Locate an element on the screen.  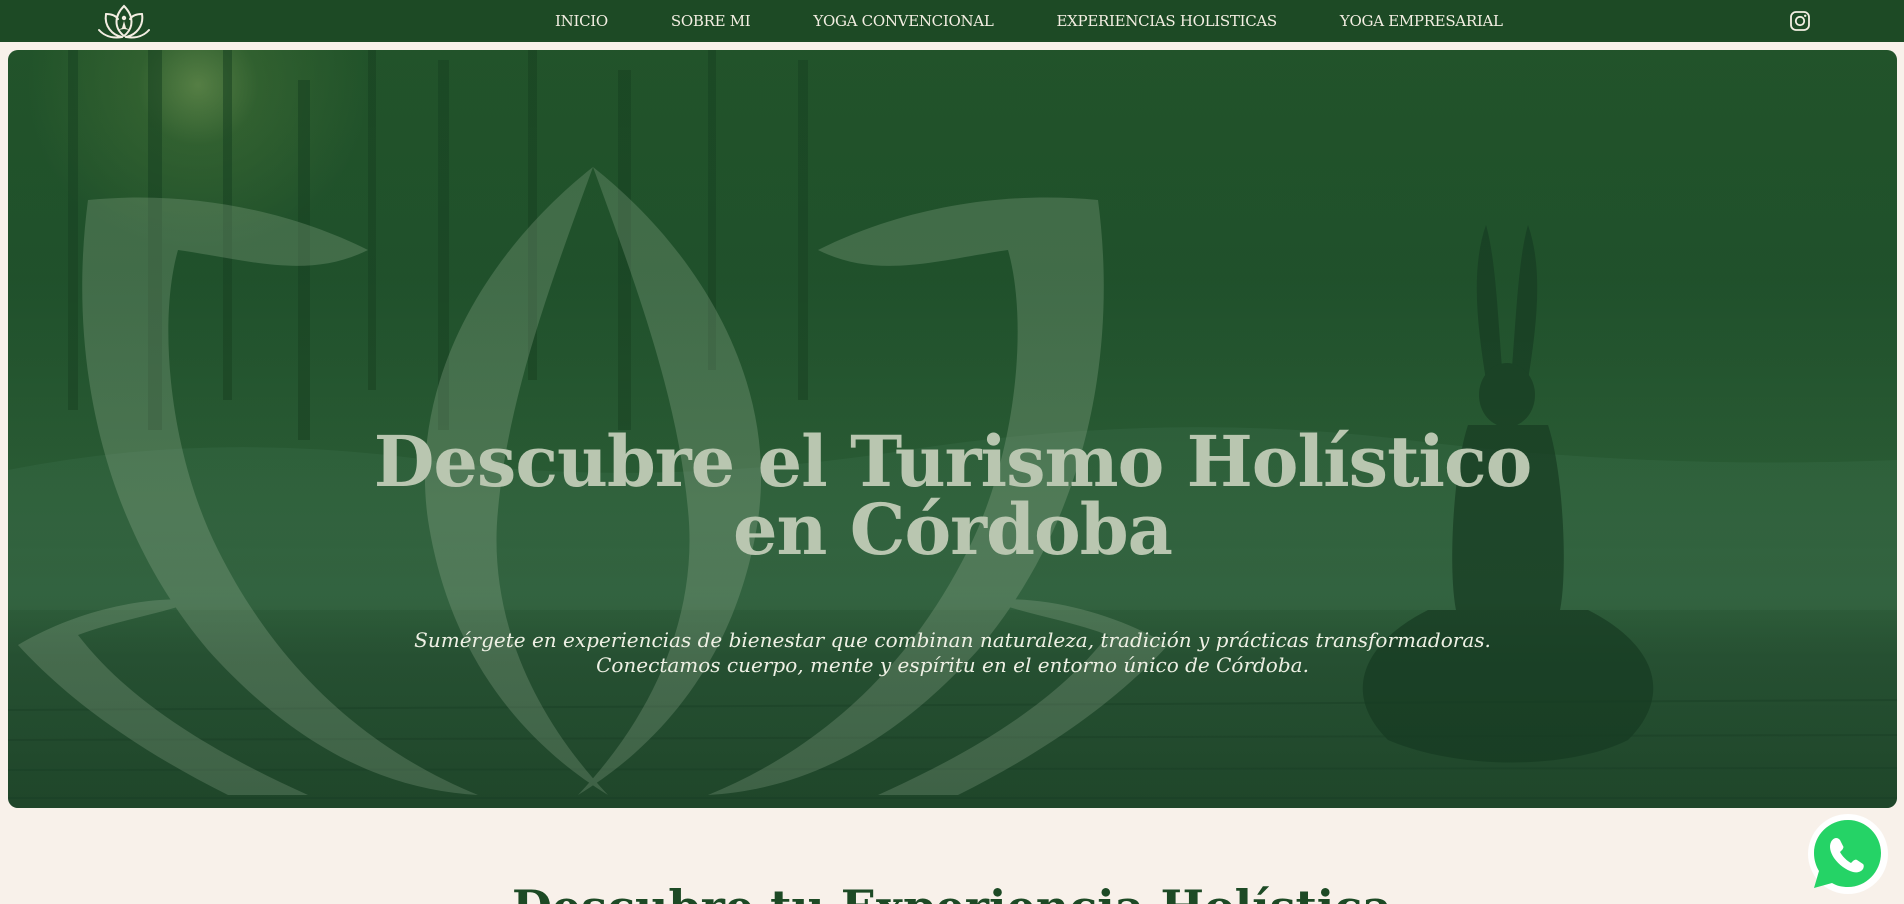
nav-link-inicio: INICIO is located at coordinates (581, 21).